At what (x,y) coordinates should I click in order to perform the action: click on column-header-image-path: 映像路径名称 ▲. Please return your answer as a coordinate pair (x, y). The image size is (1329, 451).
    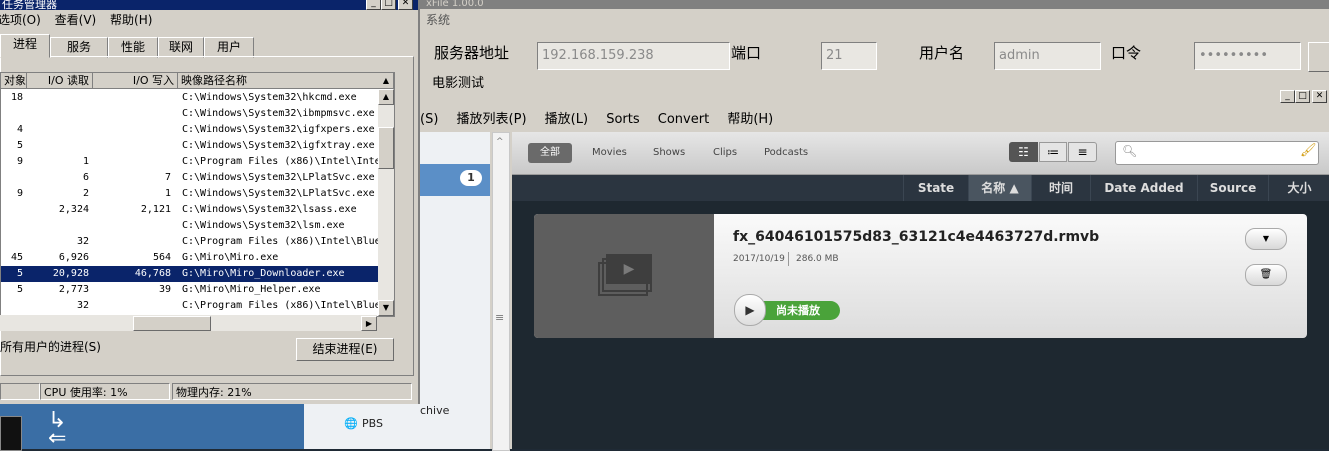
    Looking at the image, I should click on (286, 81).